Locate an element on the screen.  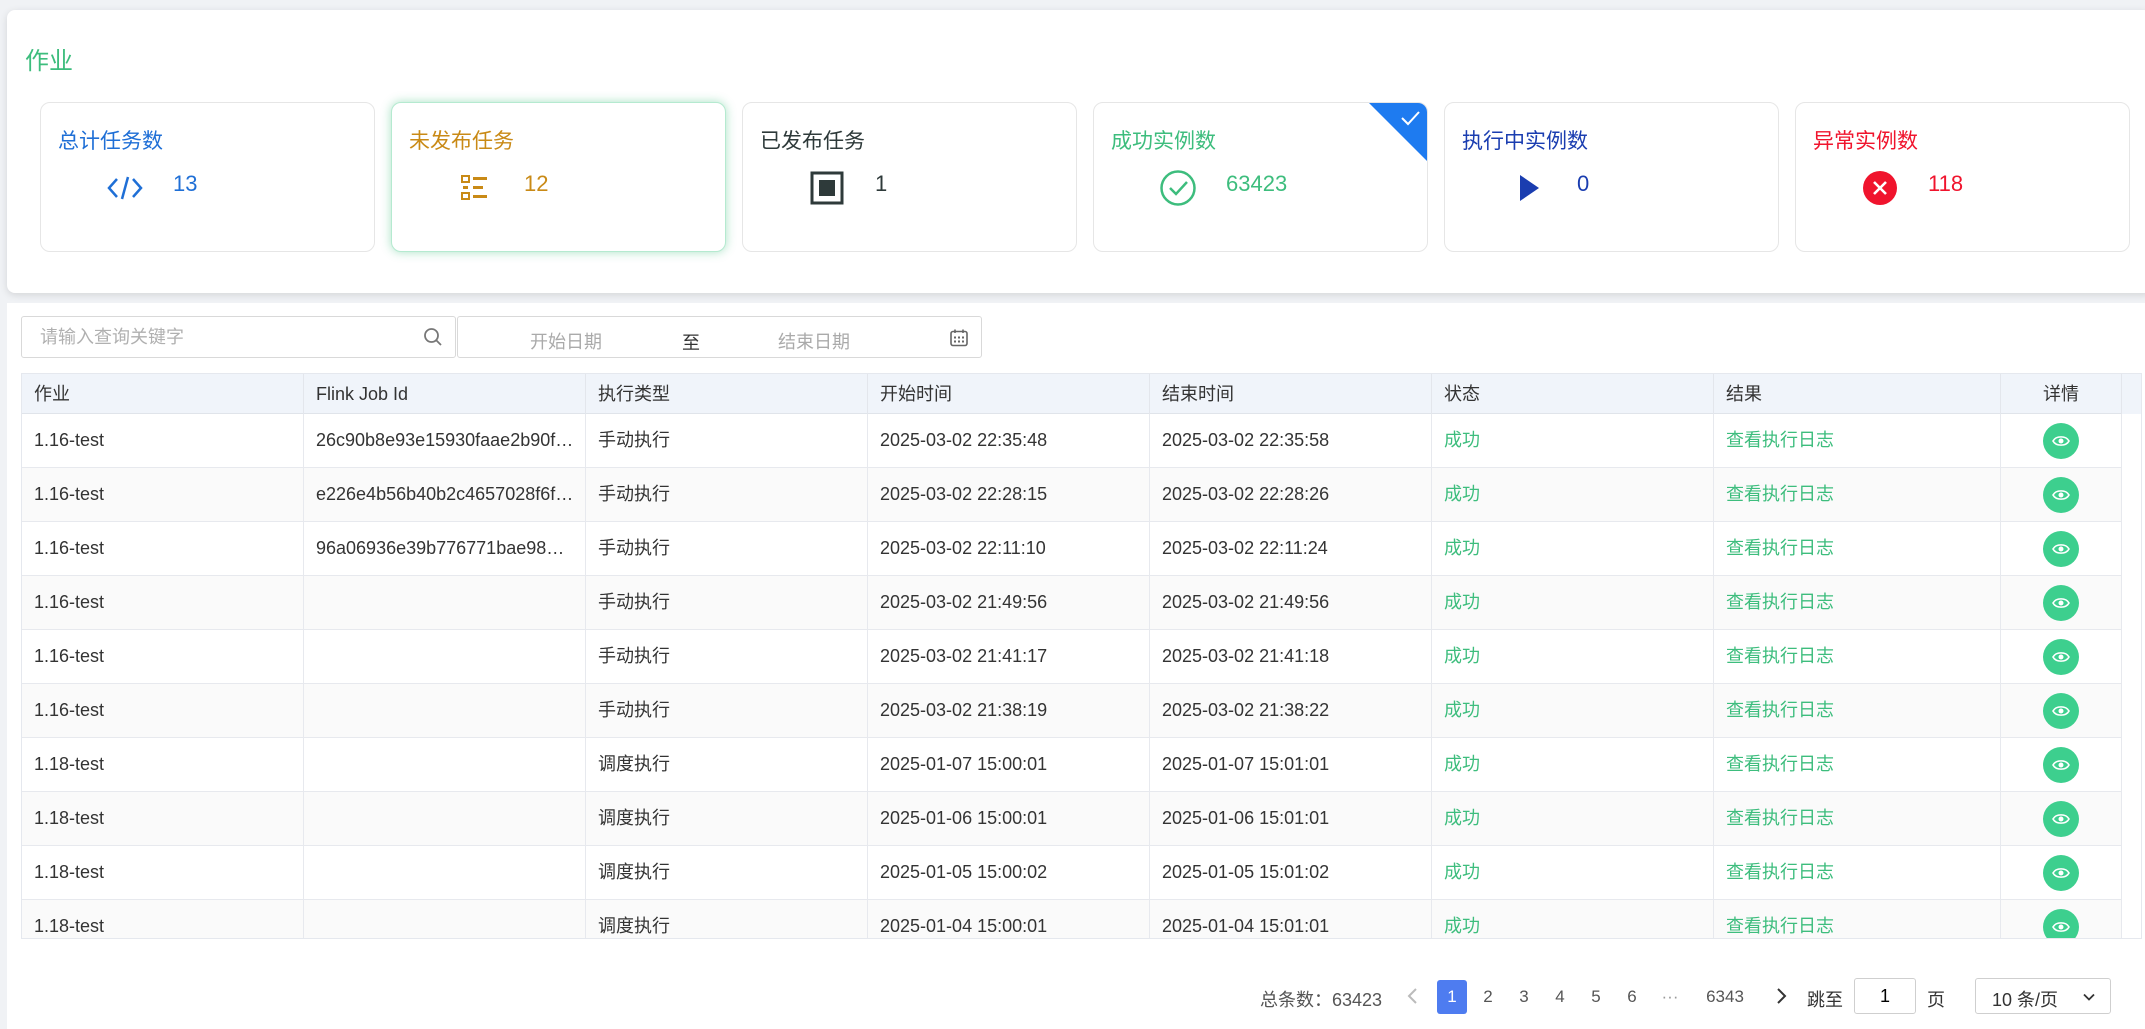
start-time-cell: 2025-01-05 15:00:02 is located at coordinates (1009, 873).